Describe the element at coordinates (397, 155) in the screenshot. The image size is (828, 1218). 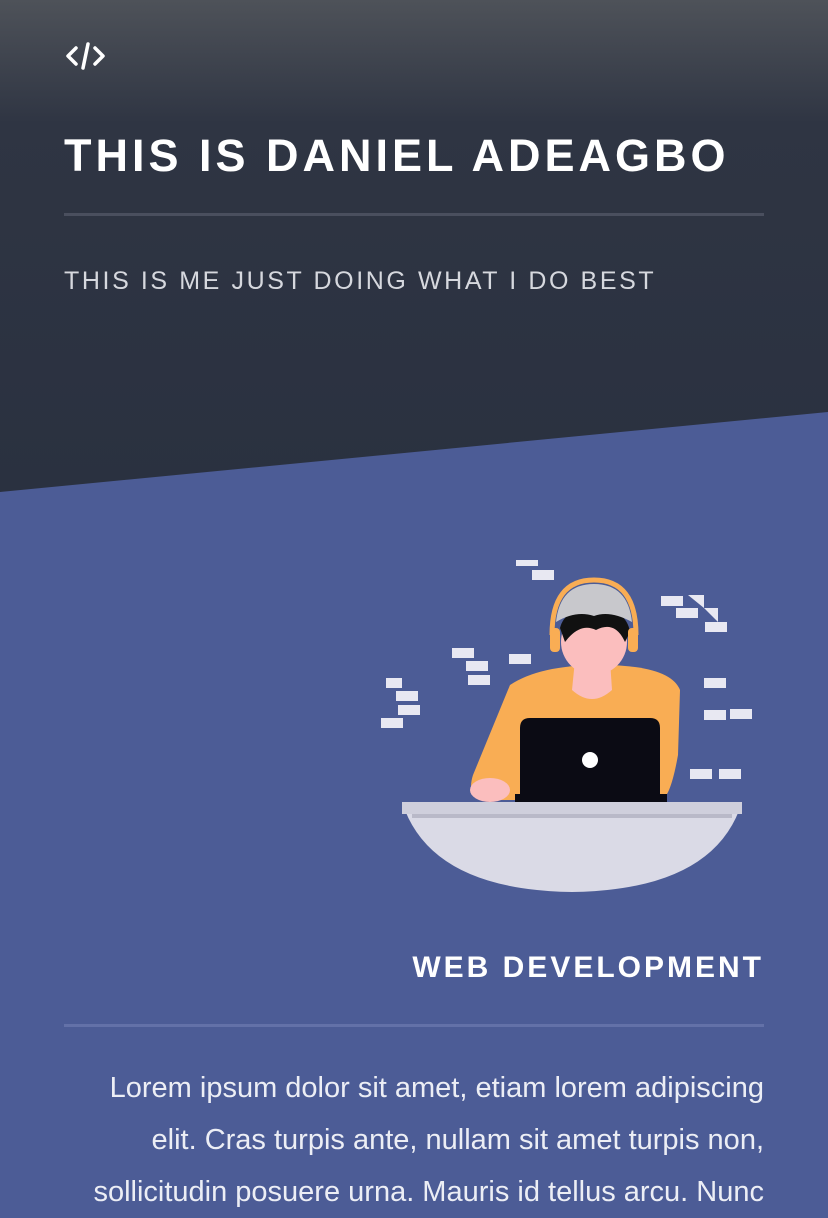
I see `page-title: THIS IS DANIEL ADEAGBO` at that location.